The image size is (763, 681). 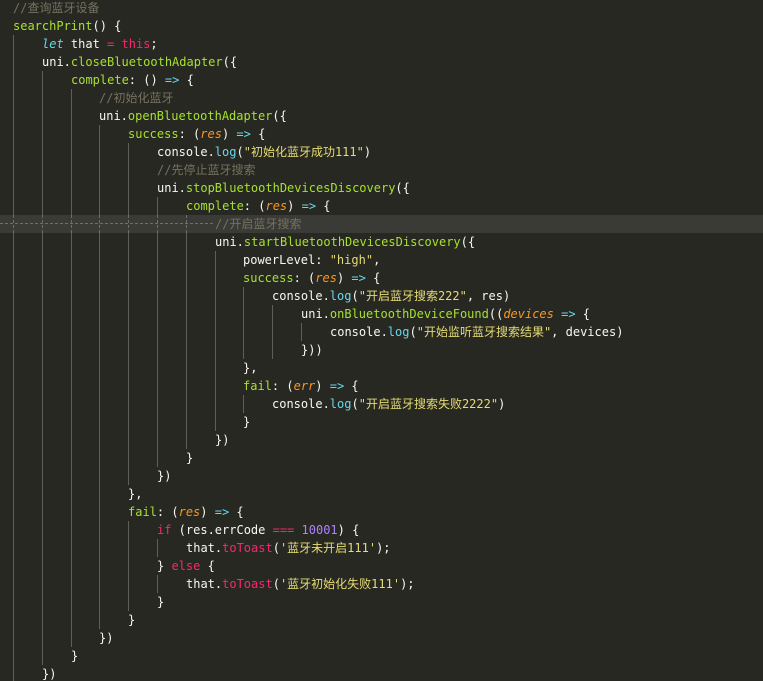 I want to click on code-line: uni.startBluetoothDevicesDiscovery({, so click(x=381, y=242).